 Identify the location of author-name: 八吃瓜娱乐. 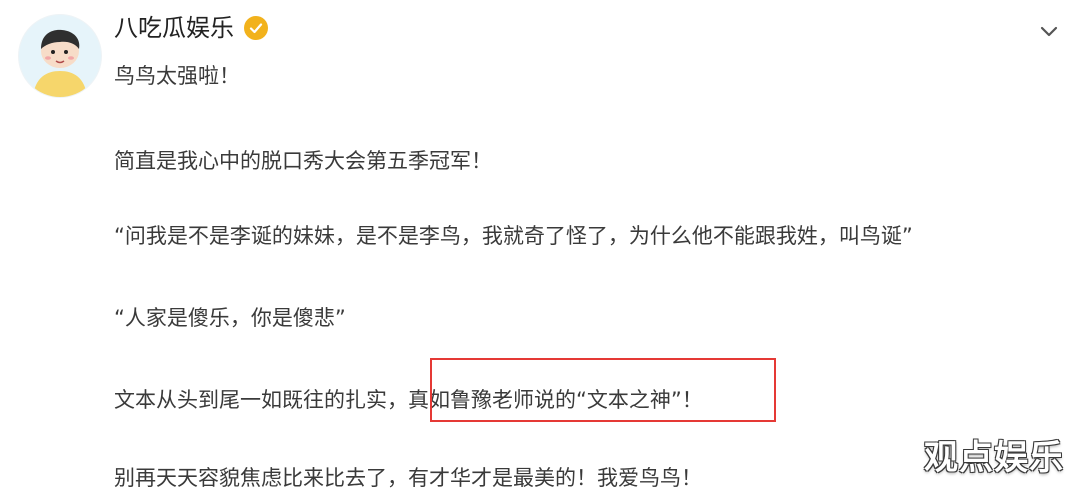
(174, 28).